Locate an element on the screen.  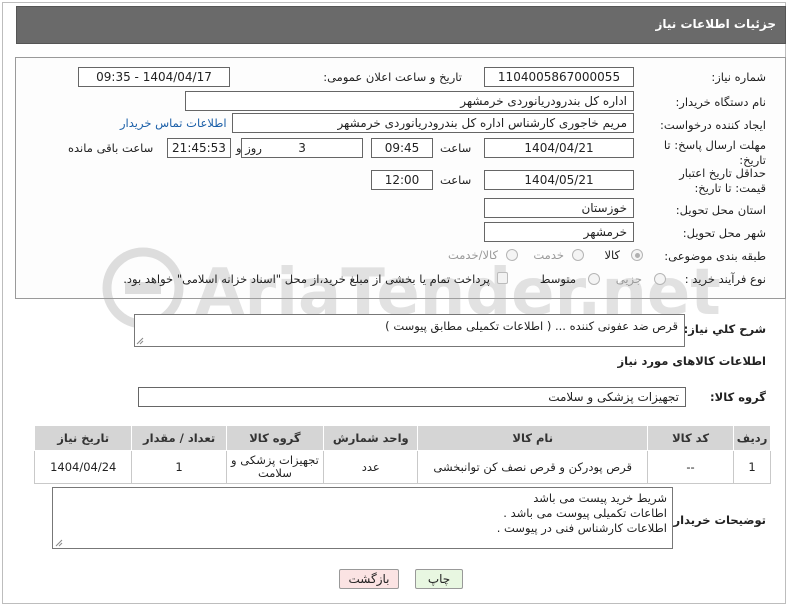
category-label: طبقه بندی موضوعی: is located at coordinates (715, 256).